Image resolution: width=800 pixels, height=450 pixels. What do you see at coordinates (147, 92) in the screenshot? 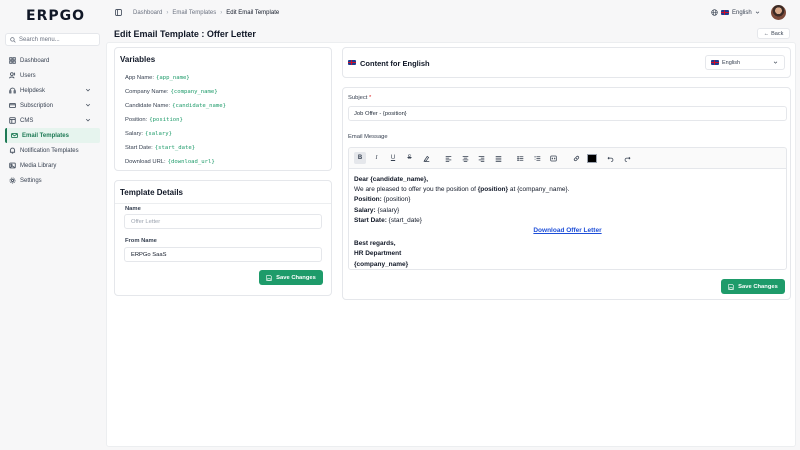
I see `variable-label: Company Name:` at bounding box center [147, 92].